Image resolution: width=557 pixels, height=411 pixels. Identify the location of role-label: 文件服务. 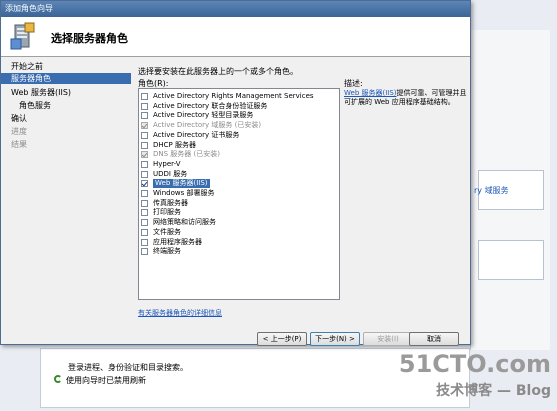
(167, 231).